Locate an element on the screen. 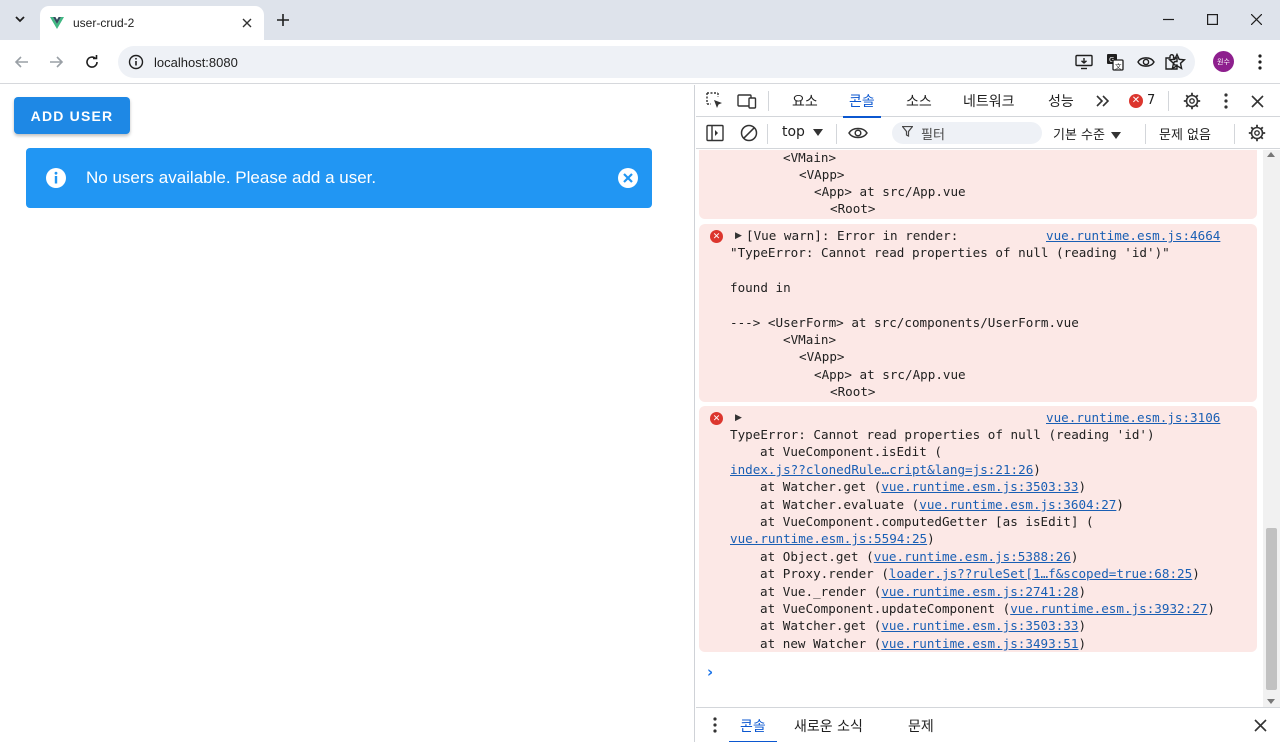  console-sidebar-button is located at coordinates (715, 133).